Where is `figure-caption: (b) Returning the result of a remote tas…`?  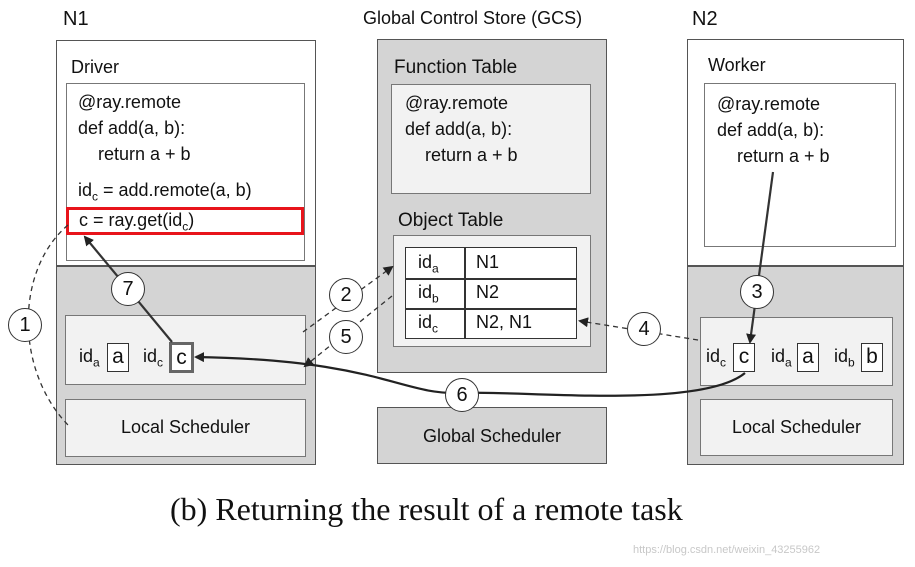
figure-caption: (b) Returning the result of a remote tas… is located at coordinates (426, 509).